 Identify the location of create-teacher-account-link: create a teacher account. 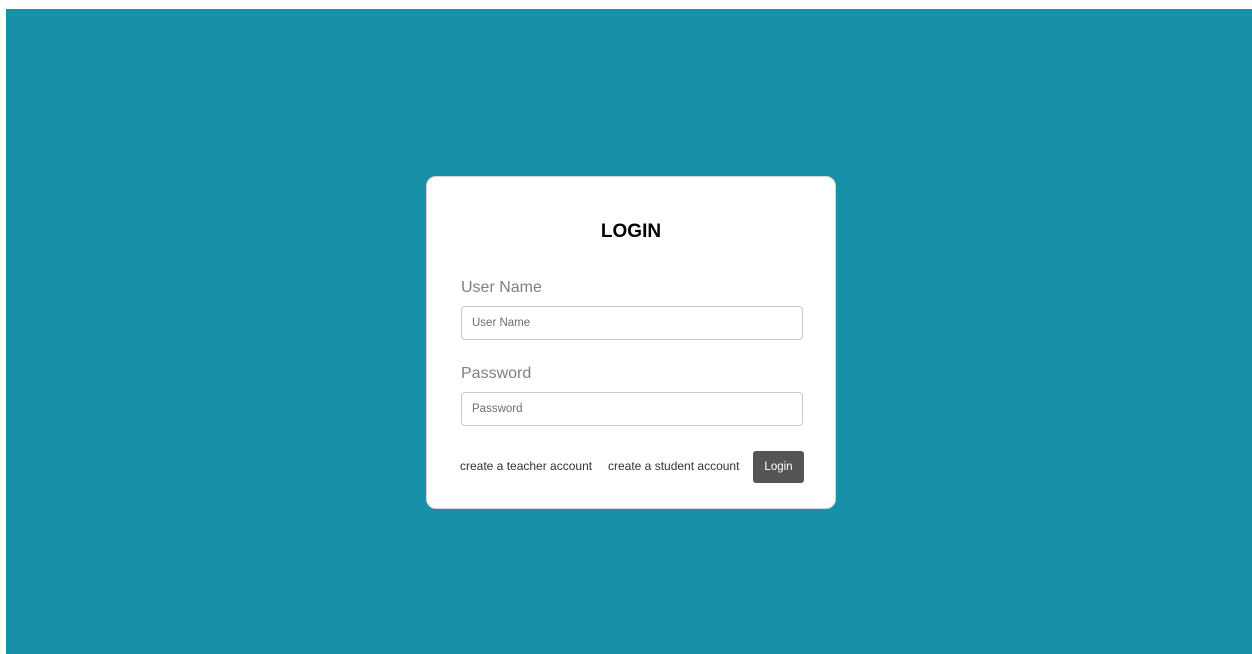
(526, 466).